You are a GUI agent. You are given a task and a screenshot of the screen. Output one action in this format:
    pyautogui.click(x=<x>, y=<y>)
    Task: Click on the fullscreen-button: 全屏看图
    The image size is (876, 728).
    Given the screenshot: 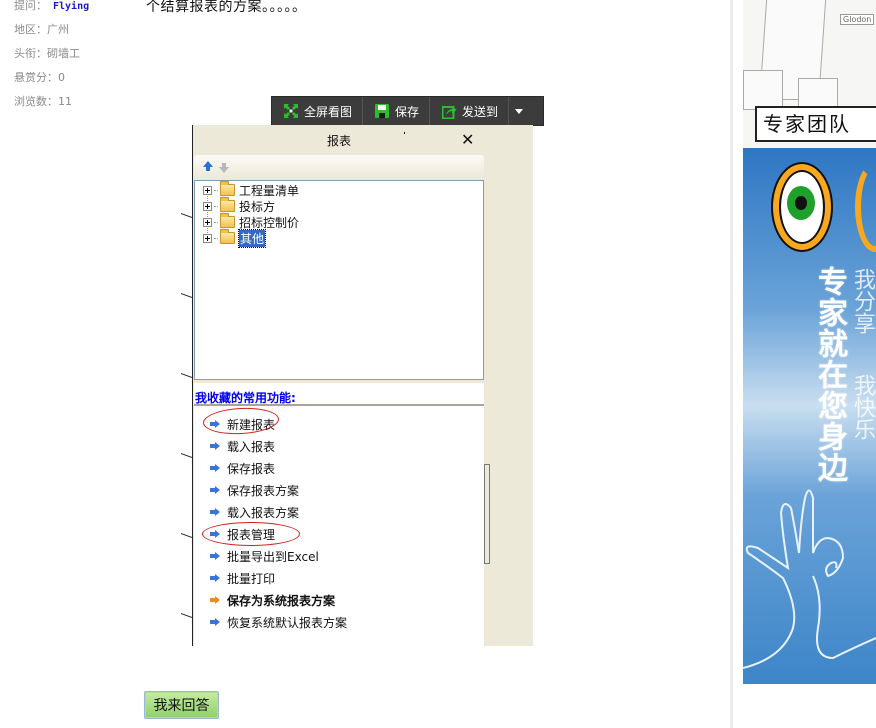 What is the action you would take?
    pyautogui.click(x=318, y=111)
    